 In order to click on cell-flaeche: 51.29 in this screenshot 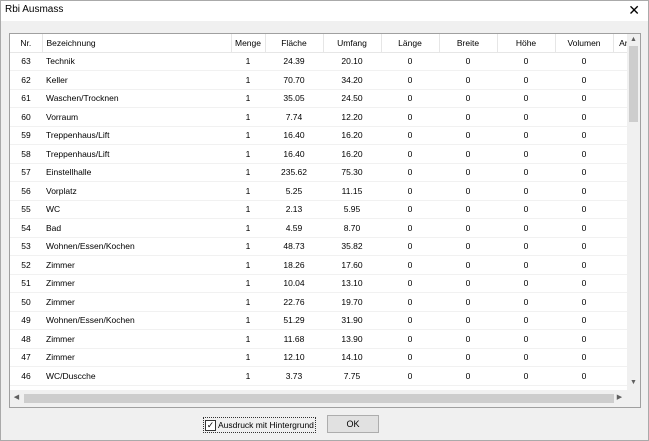, I will do `click(294, 320)`.